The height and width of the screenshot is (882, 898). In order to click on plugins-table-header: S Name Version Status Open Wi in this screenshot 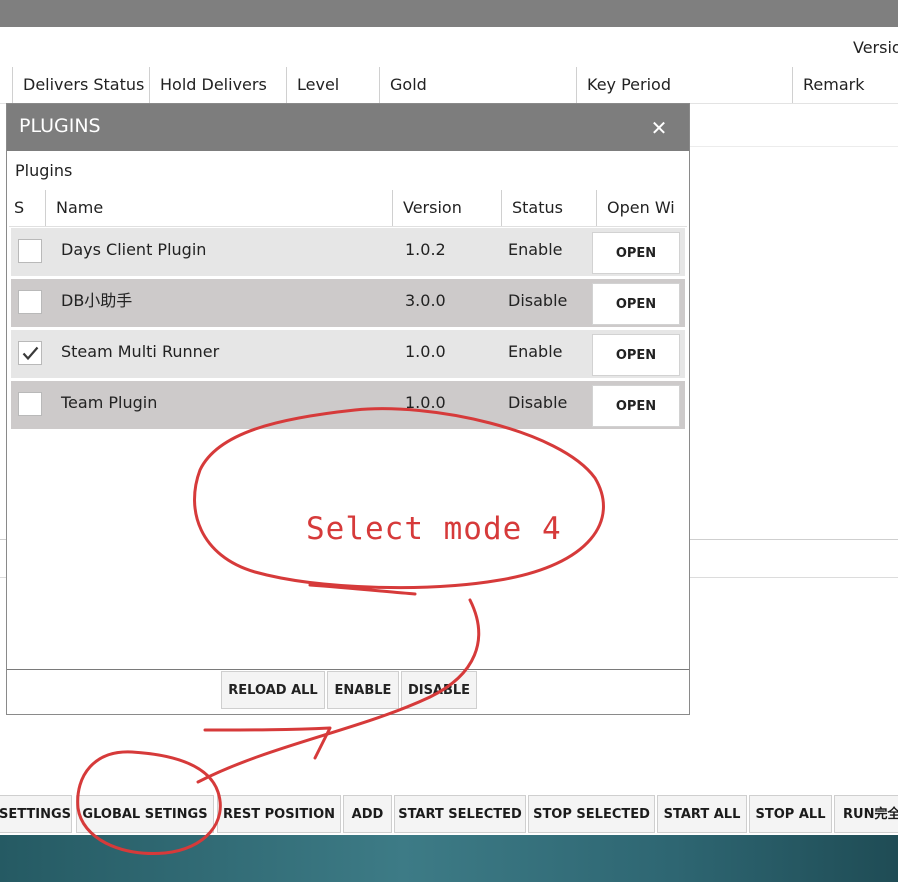, I will do `click(348, 208)`.